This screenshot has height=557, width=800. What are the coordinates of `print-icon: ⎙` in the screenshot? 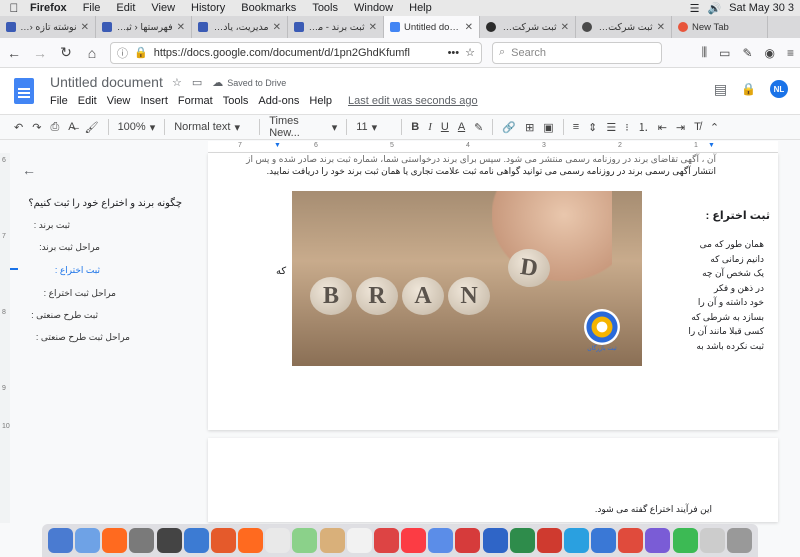 It's located at (54, 127).